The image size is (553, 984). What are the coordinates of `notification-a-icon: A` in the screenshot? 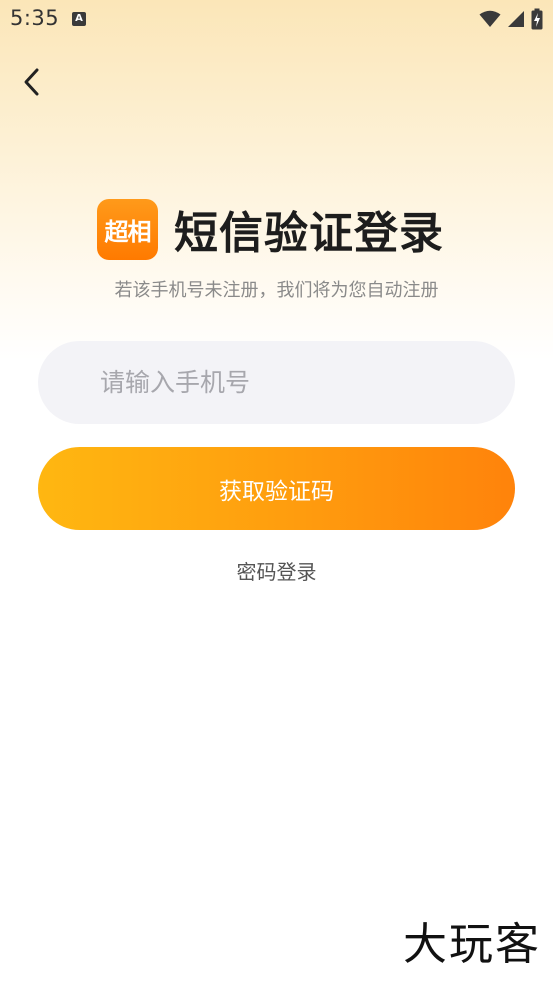 It's located at (79, 19).